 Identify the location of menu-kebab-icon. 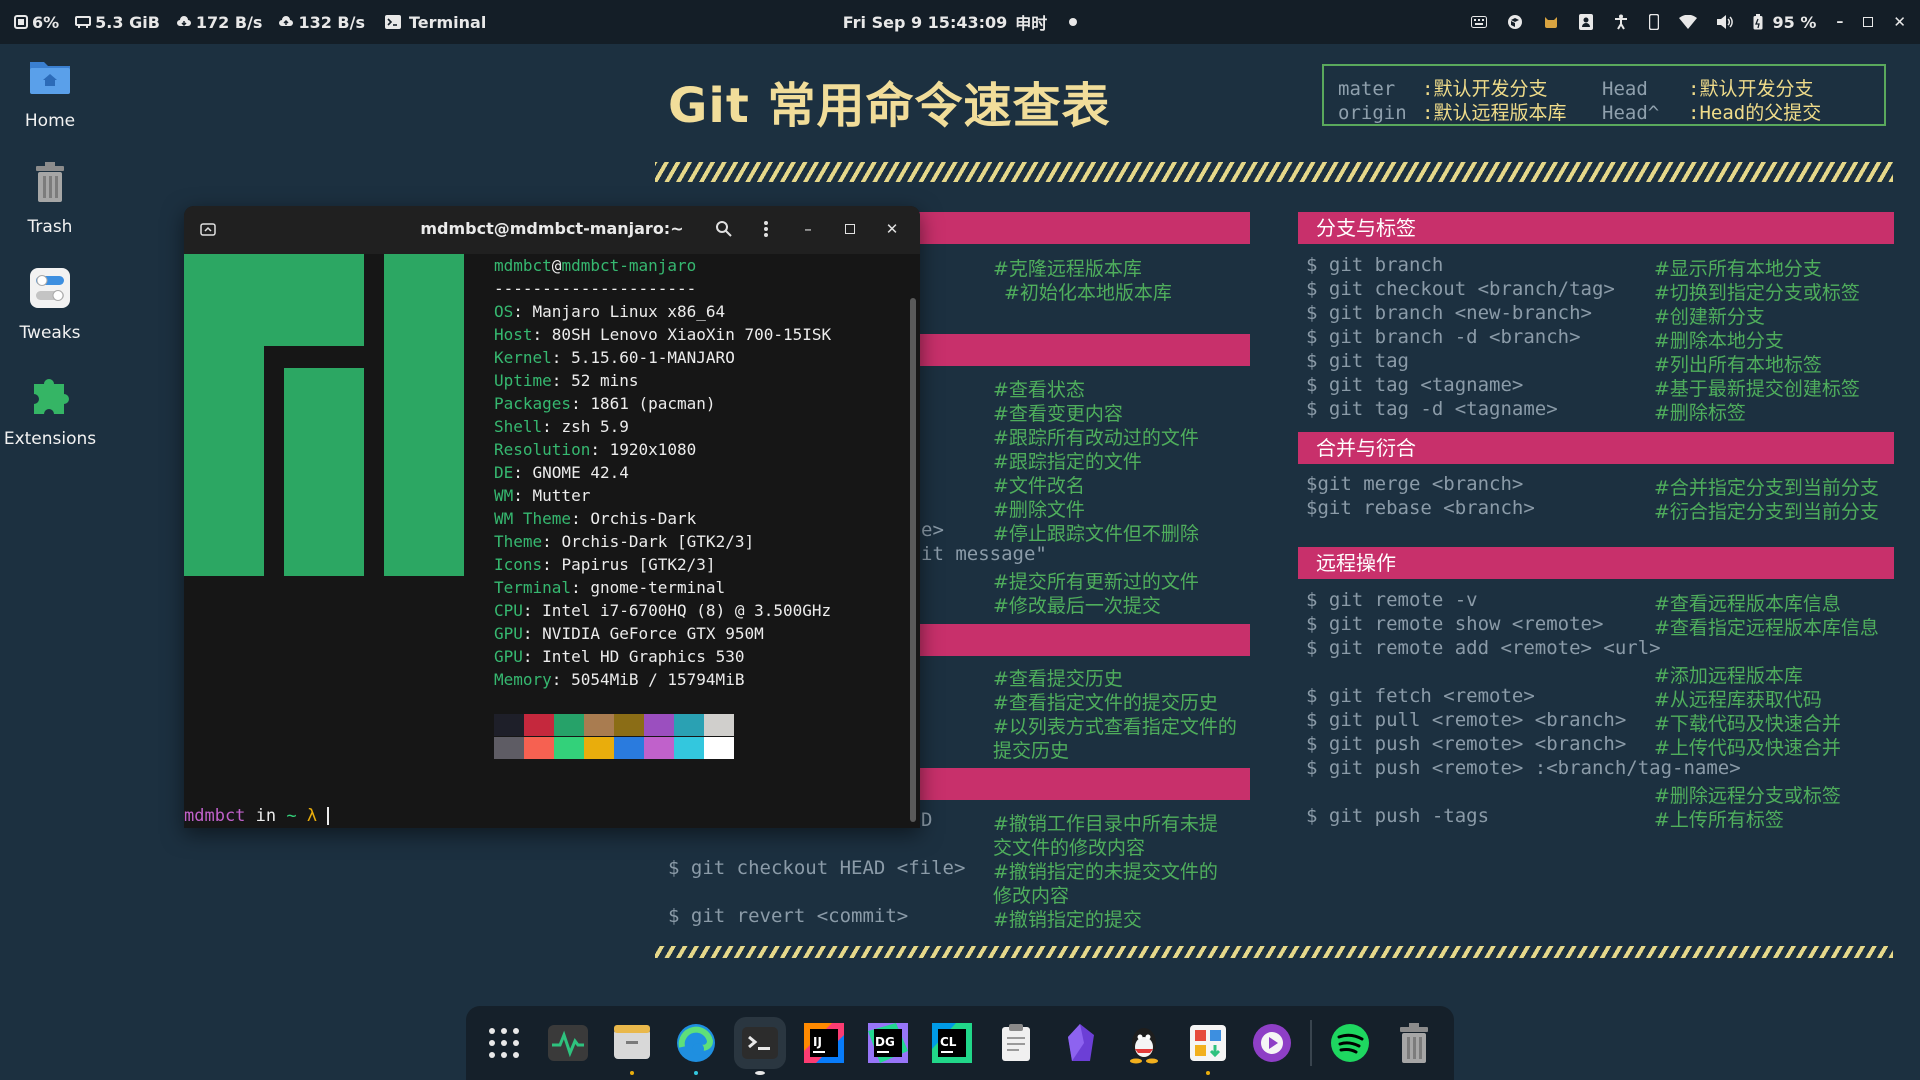
(766, 229).